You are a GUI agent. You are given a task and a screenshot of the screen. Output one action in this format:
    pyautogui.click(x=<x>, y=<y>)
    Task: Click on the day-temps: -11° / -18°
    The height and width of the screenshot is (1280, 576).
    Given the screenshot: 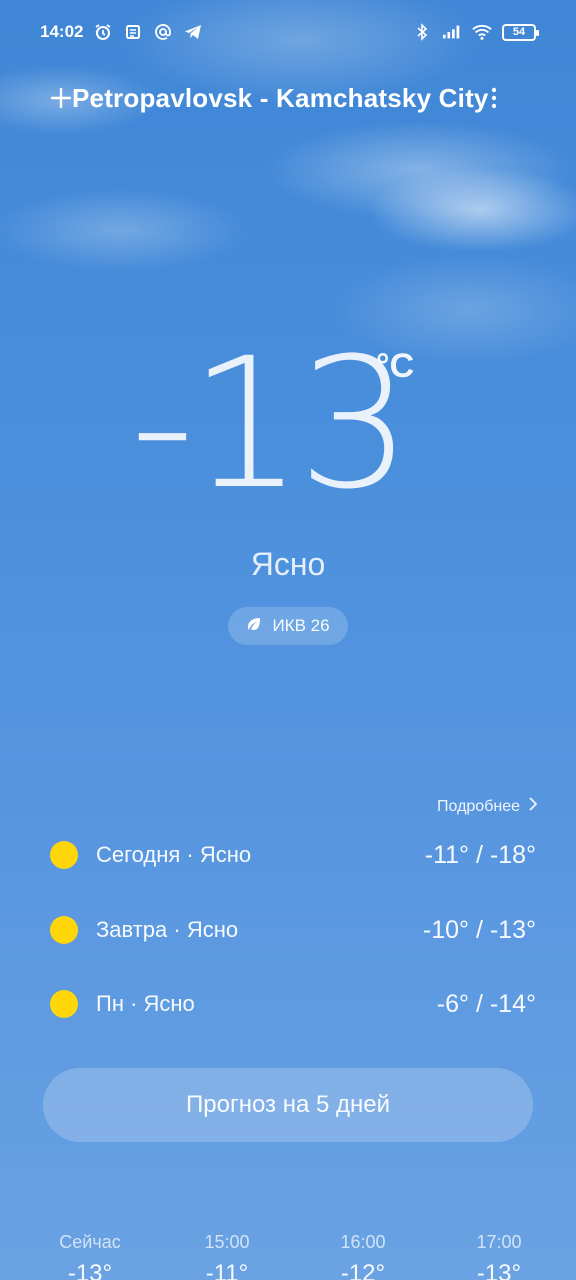 What is the action you would take?
    pyautogui.click(x=480, y=854)
    